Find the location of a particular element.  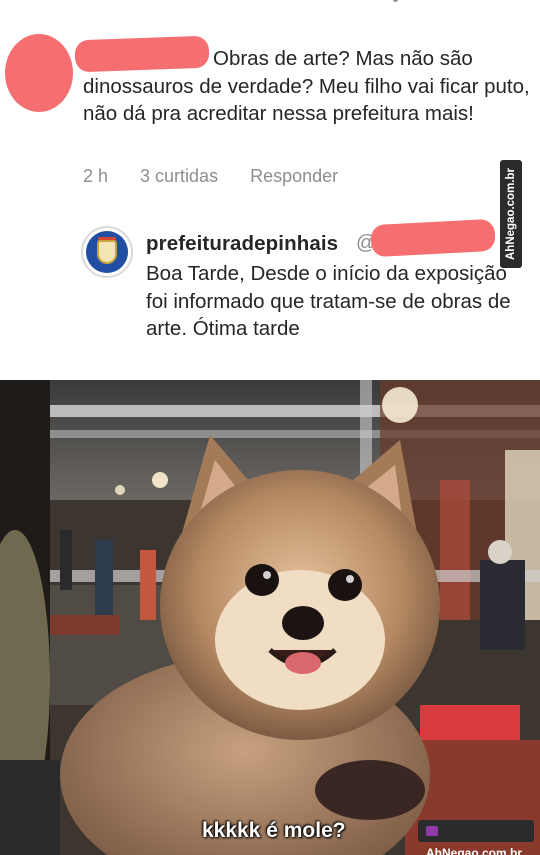

comment-likes: 3 curtidas is located at coordinates (179, 176).